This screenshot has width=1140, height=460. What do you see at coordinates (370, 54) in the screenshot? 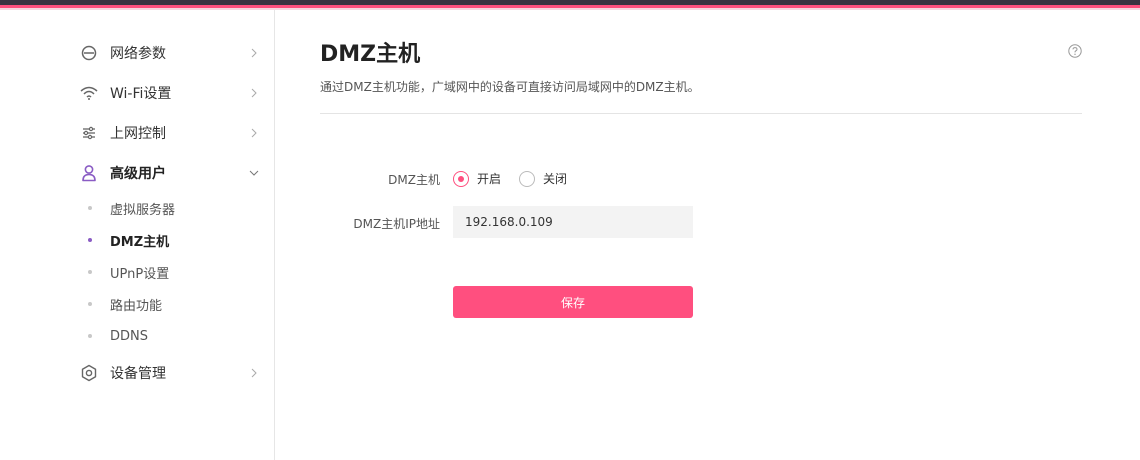
I see `page-title: DMZ主机` at bounding box center [370, 54].